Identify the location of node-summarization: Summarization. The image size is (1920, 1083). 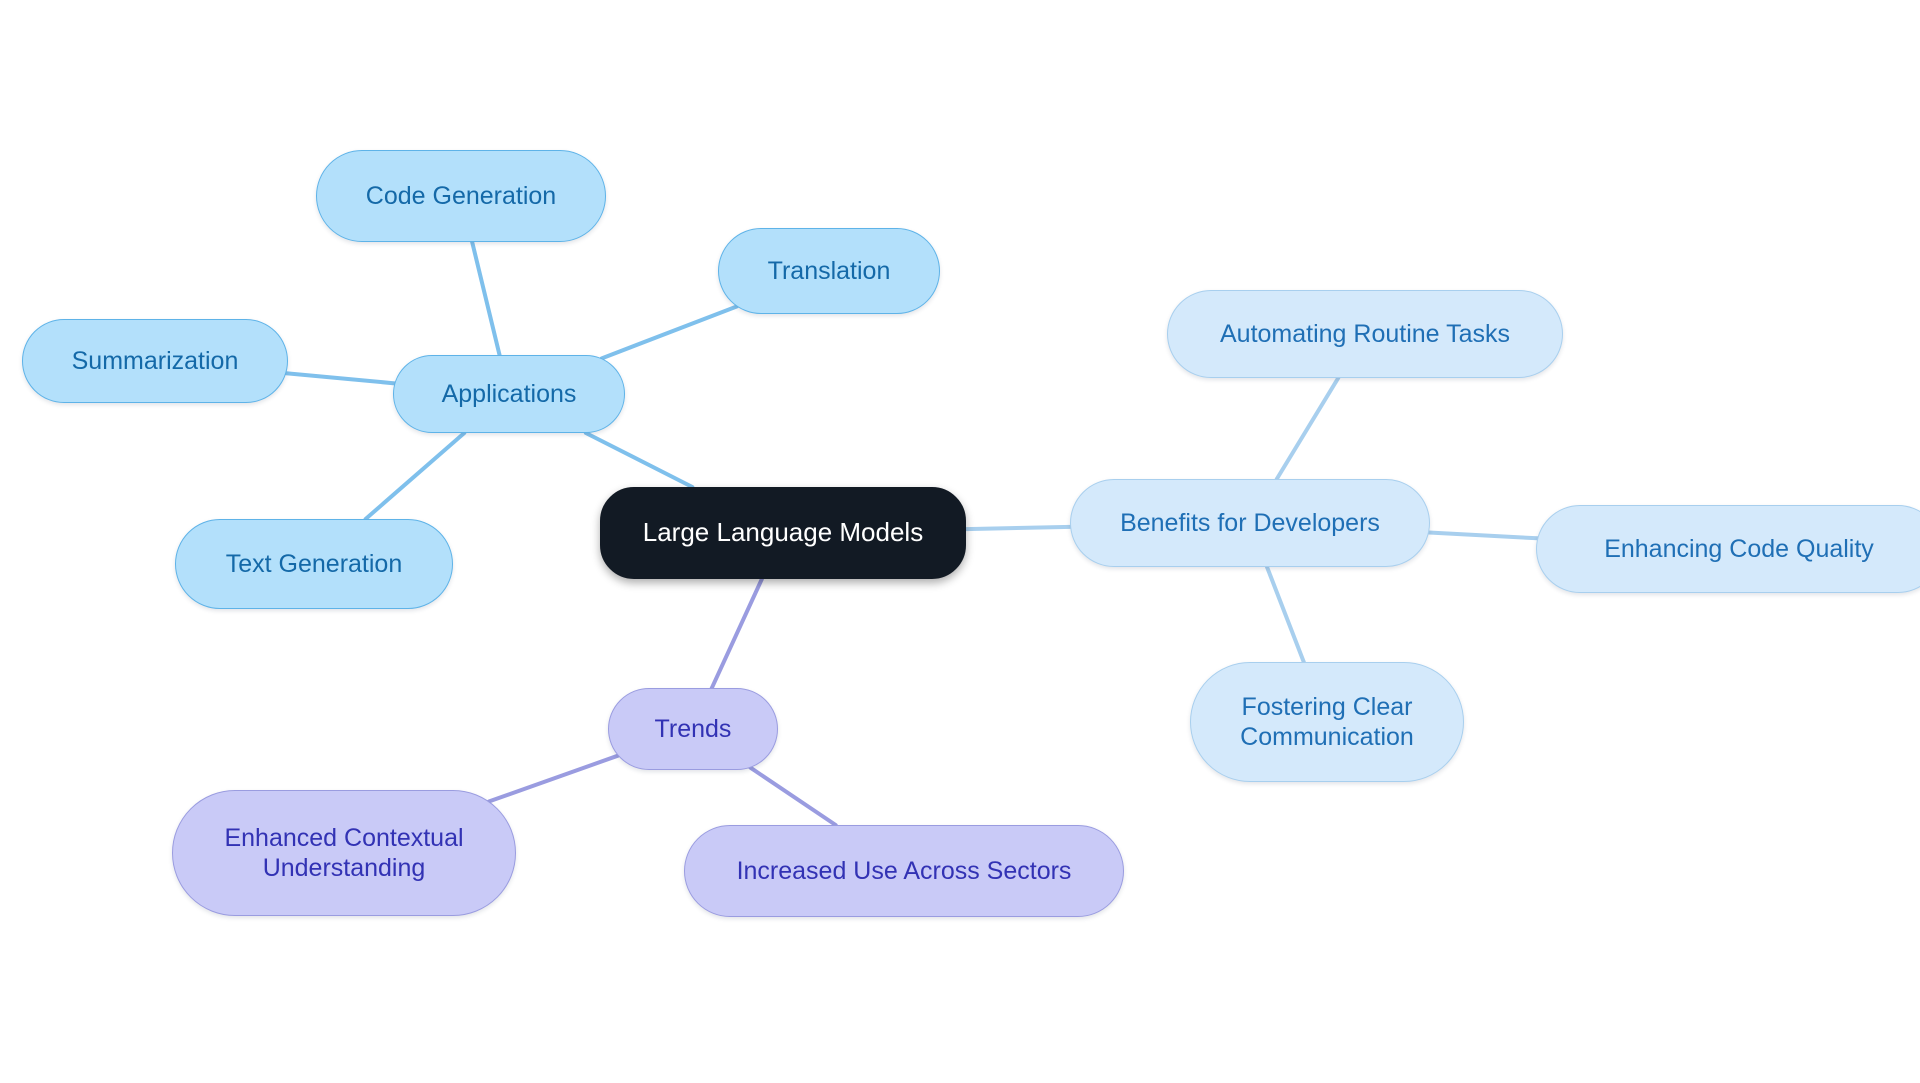
(155, 361).